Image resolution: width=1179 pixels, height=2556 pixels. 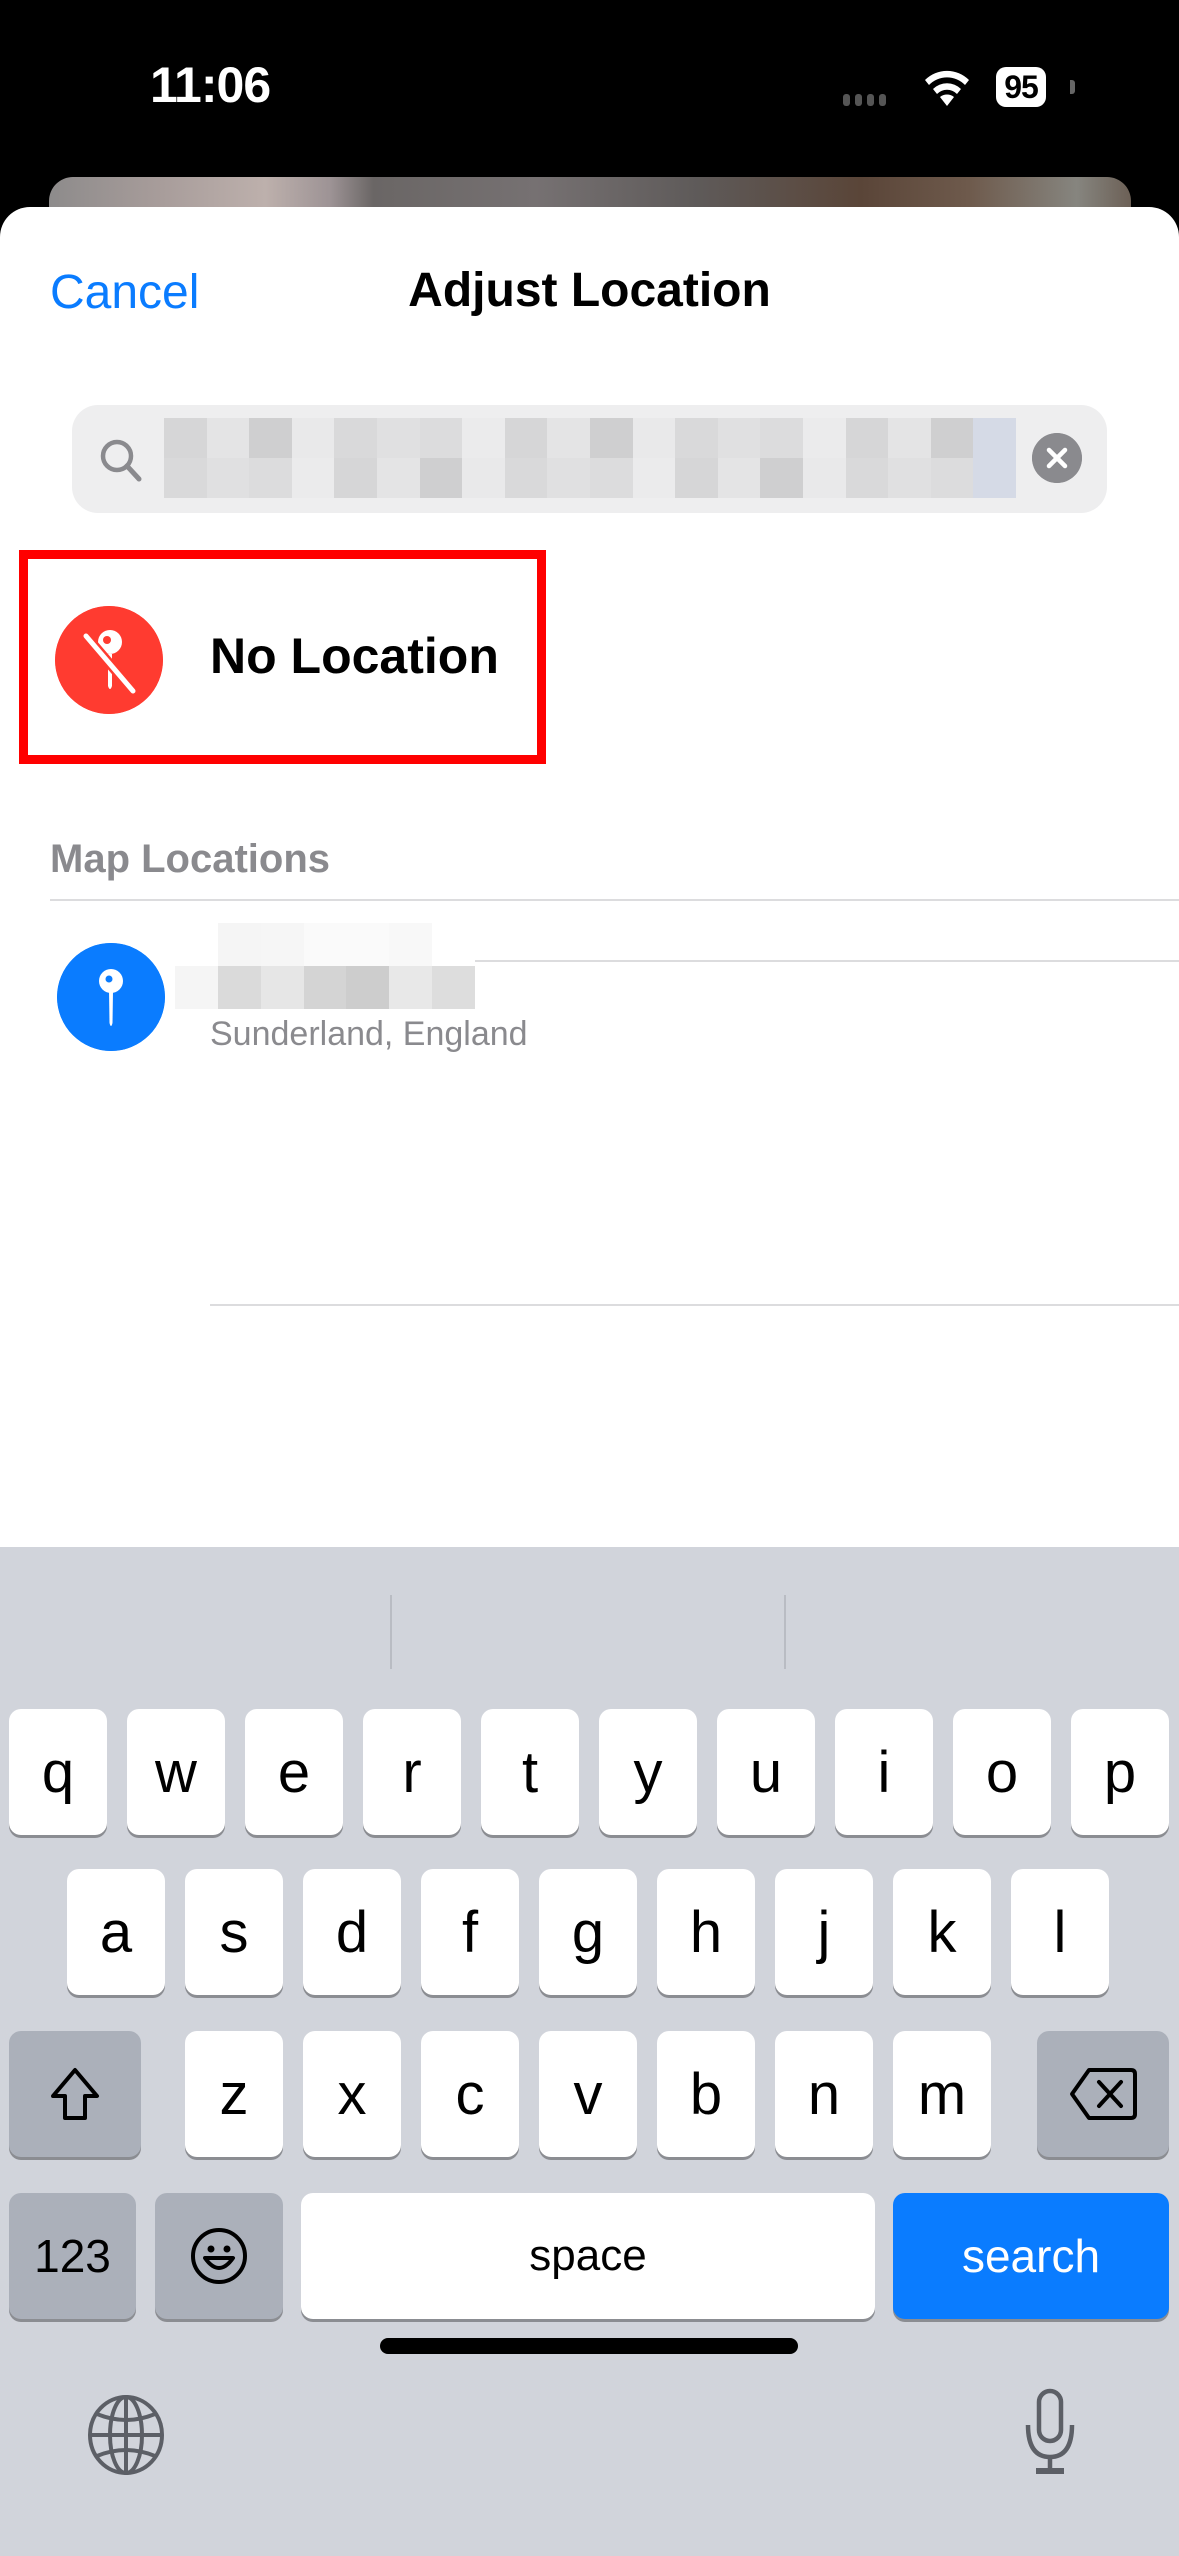 What do you see at coordinates (706, 1932) in the screenshot?
I see `key-h: h` at bounding box center [706, 1932].